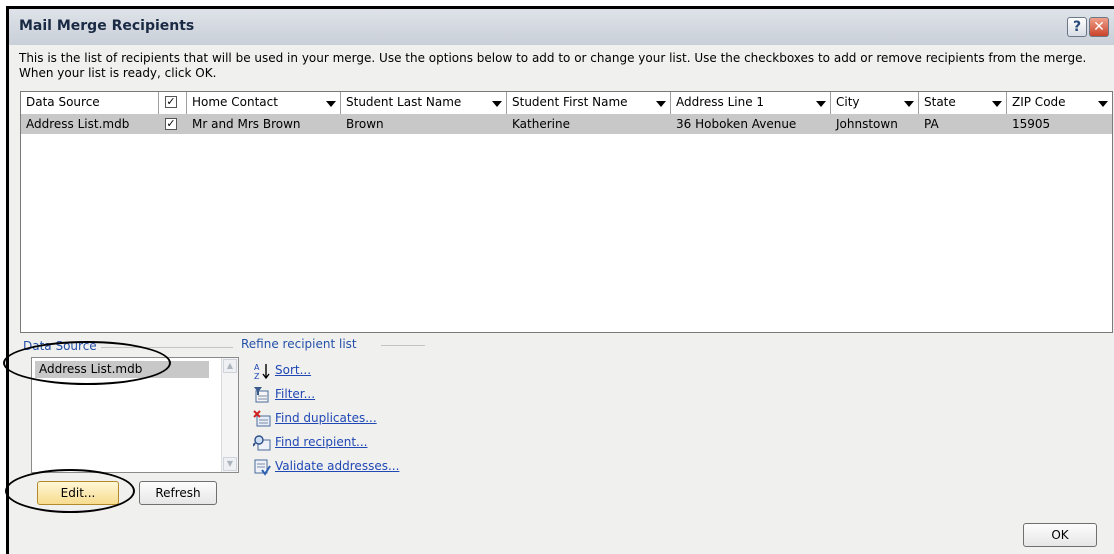 This screenshot has width=1114, height=554. I want to click on ok-button: OK, so click(1060, 535).